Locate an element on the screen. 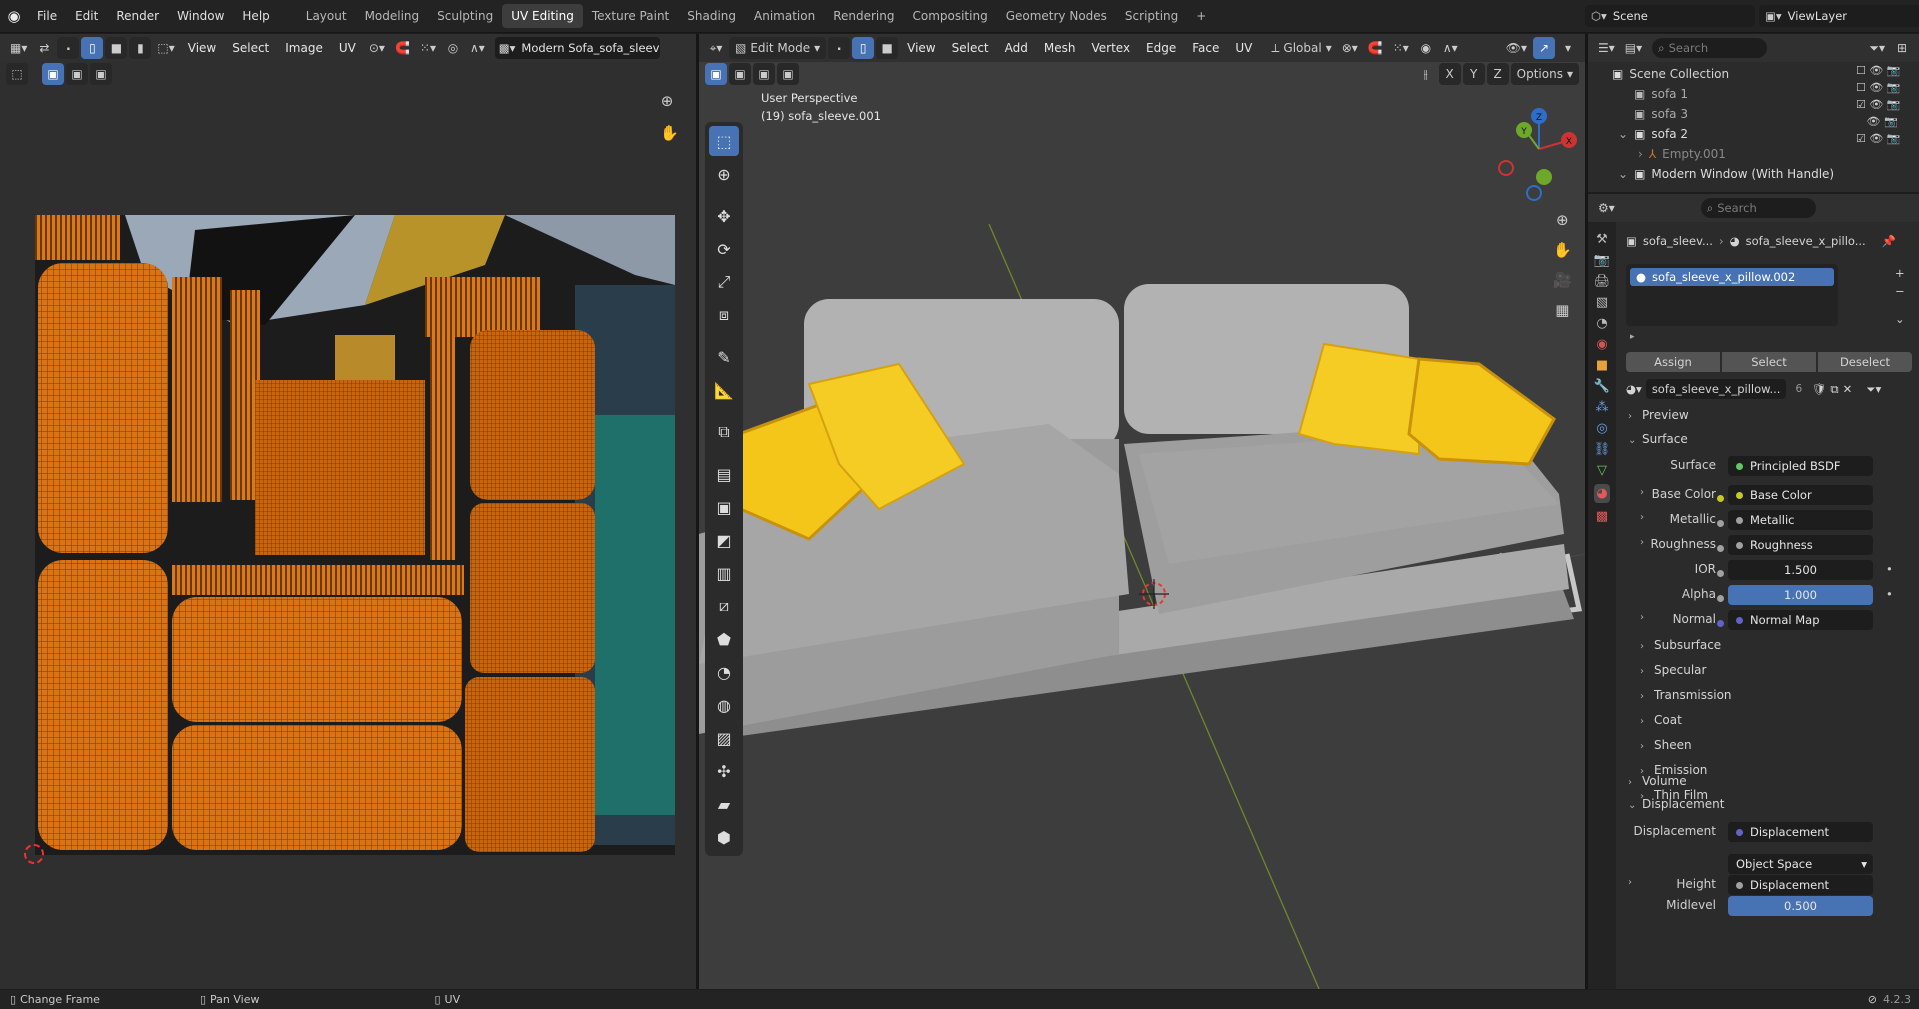  add-slot-icon: + is located at coordinates (1900, 273).